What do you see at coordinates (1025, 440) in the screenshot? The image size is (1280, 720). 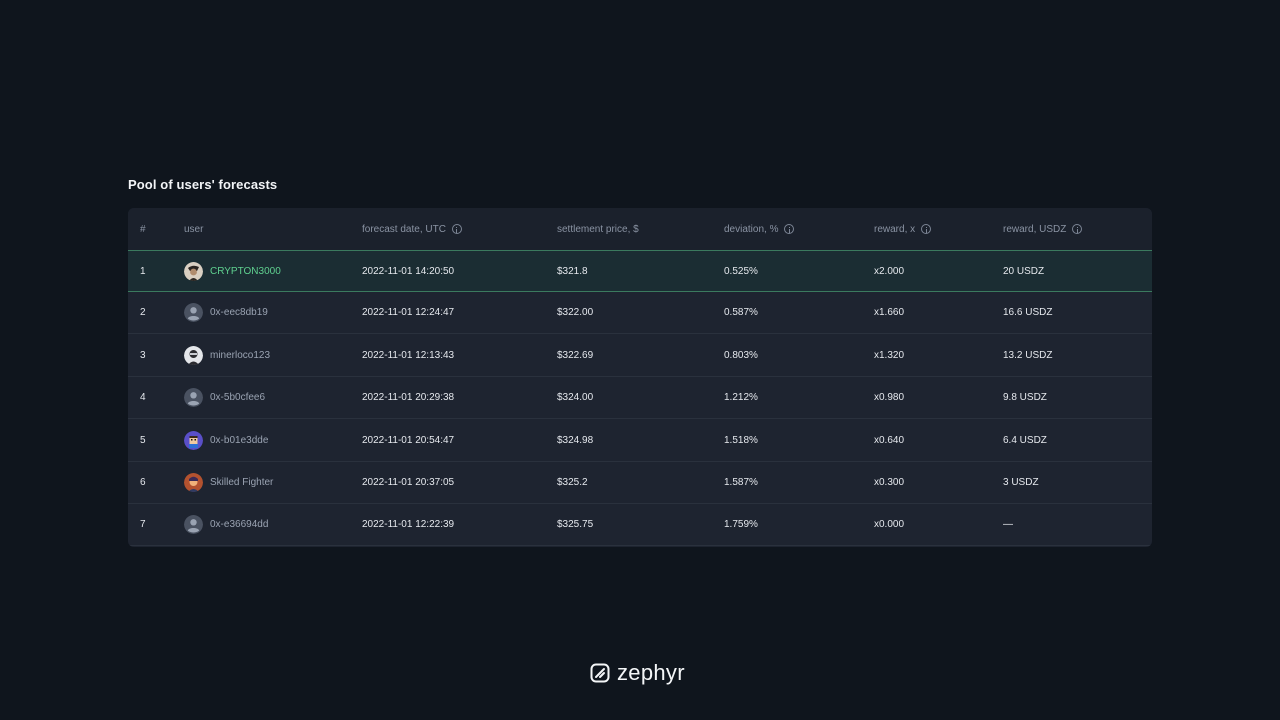 I see `reward-usdz-cell: 6.4 USDZ` at bounding box center [1025, 440].